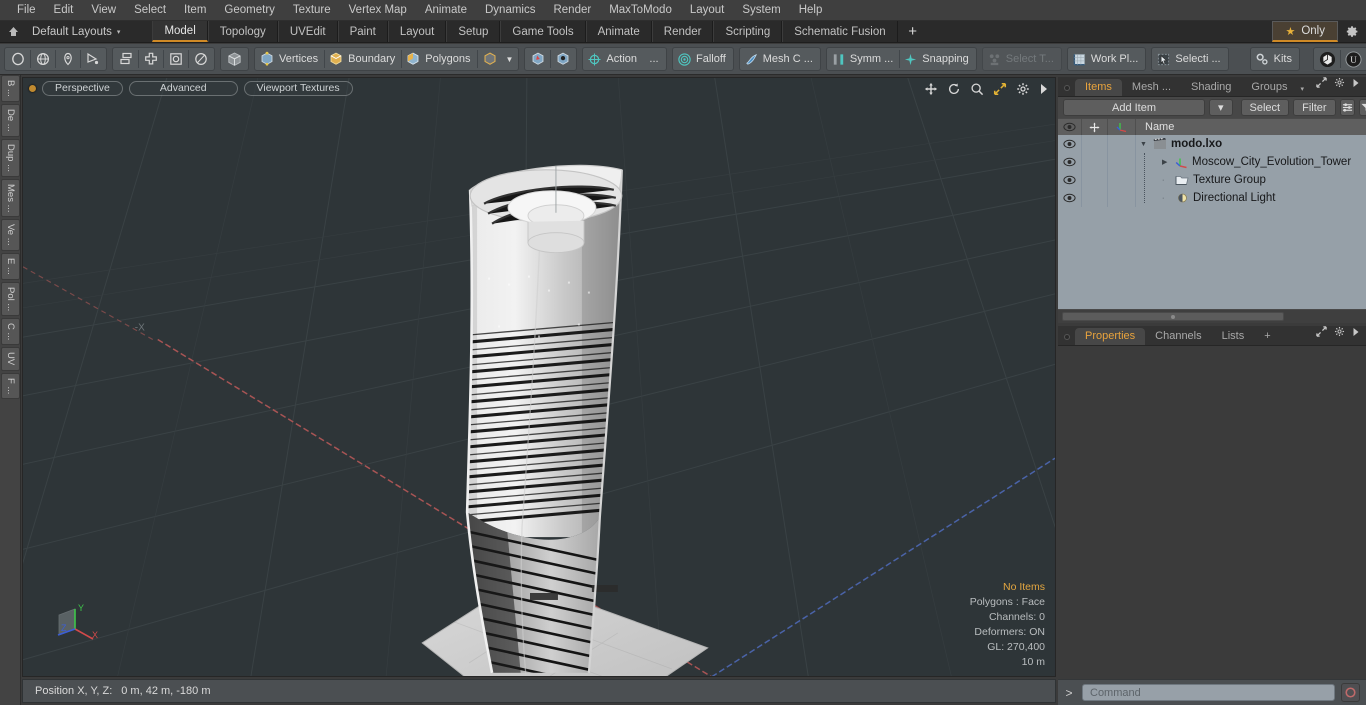  Describe the element at coordinates (180, 31) in the screenshot. I see `layout-tab-model: Model` at that location.